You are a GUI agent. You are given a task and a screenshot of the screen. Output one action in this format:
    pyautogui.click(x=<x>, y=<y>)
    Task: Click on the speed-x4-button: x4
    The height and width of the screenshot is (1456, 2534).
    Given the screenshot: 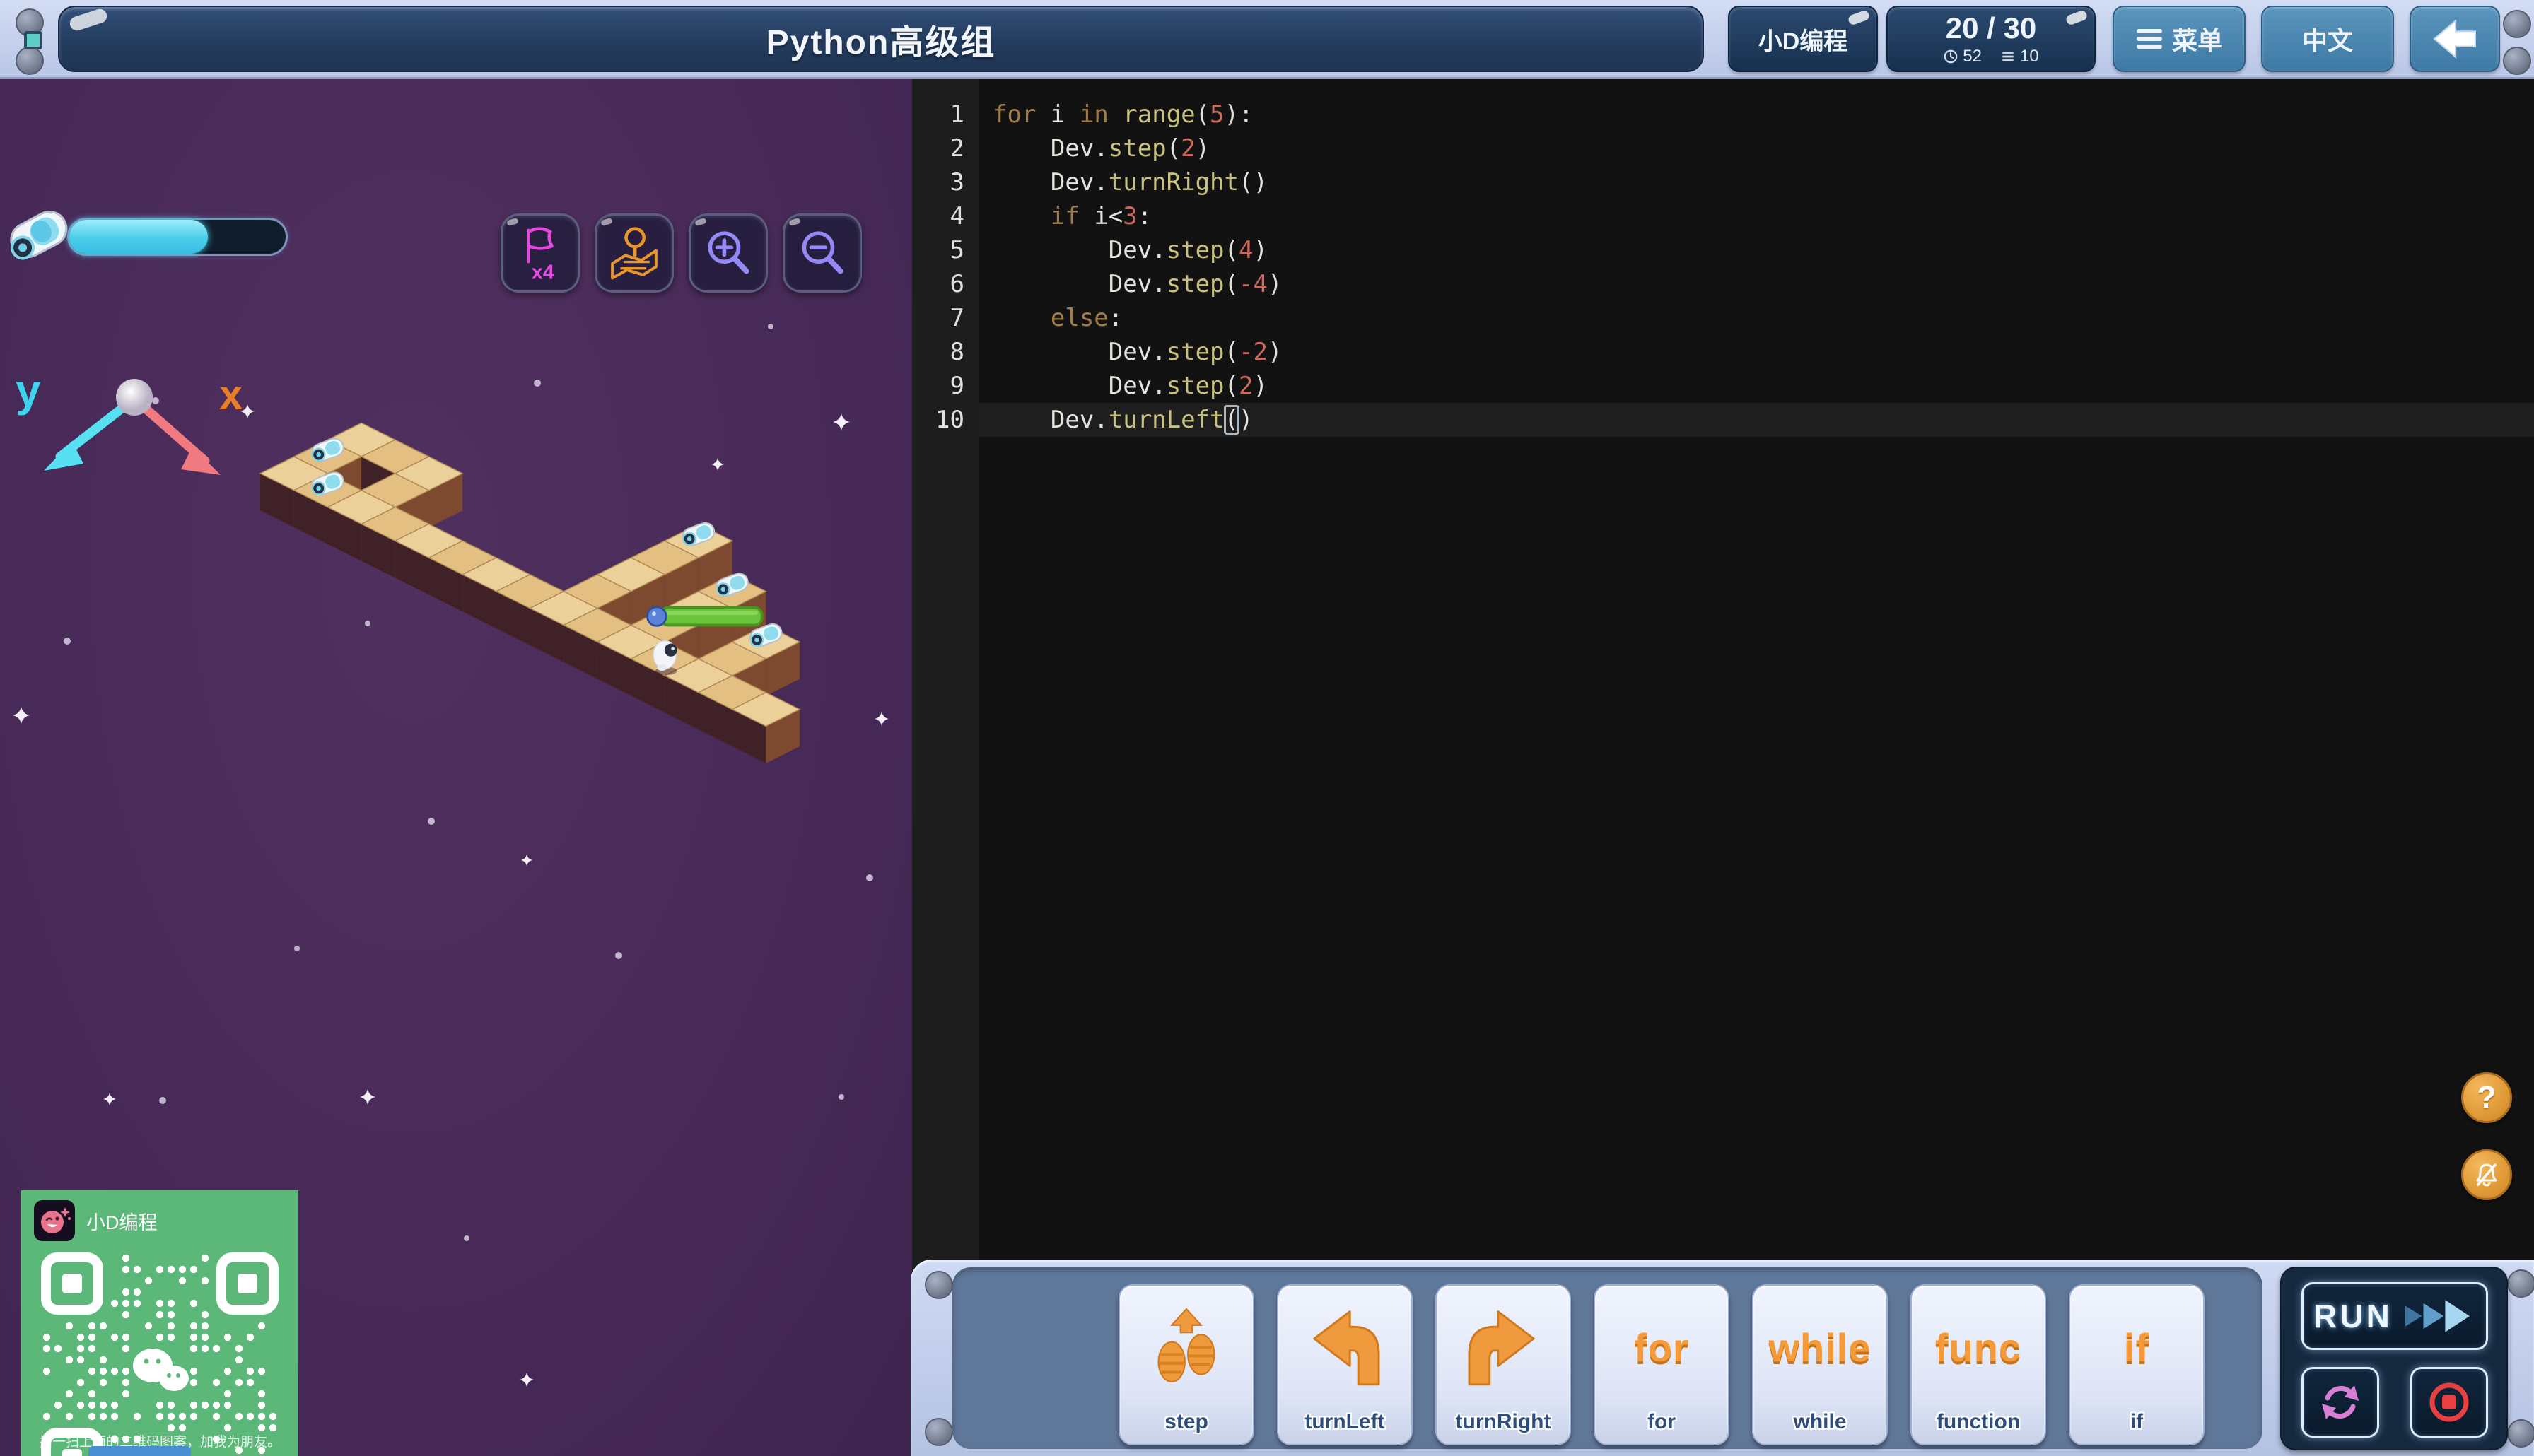 What is the action you would take?
    pyautogui.click(x=540, y=253)
    